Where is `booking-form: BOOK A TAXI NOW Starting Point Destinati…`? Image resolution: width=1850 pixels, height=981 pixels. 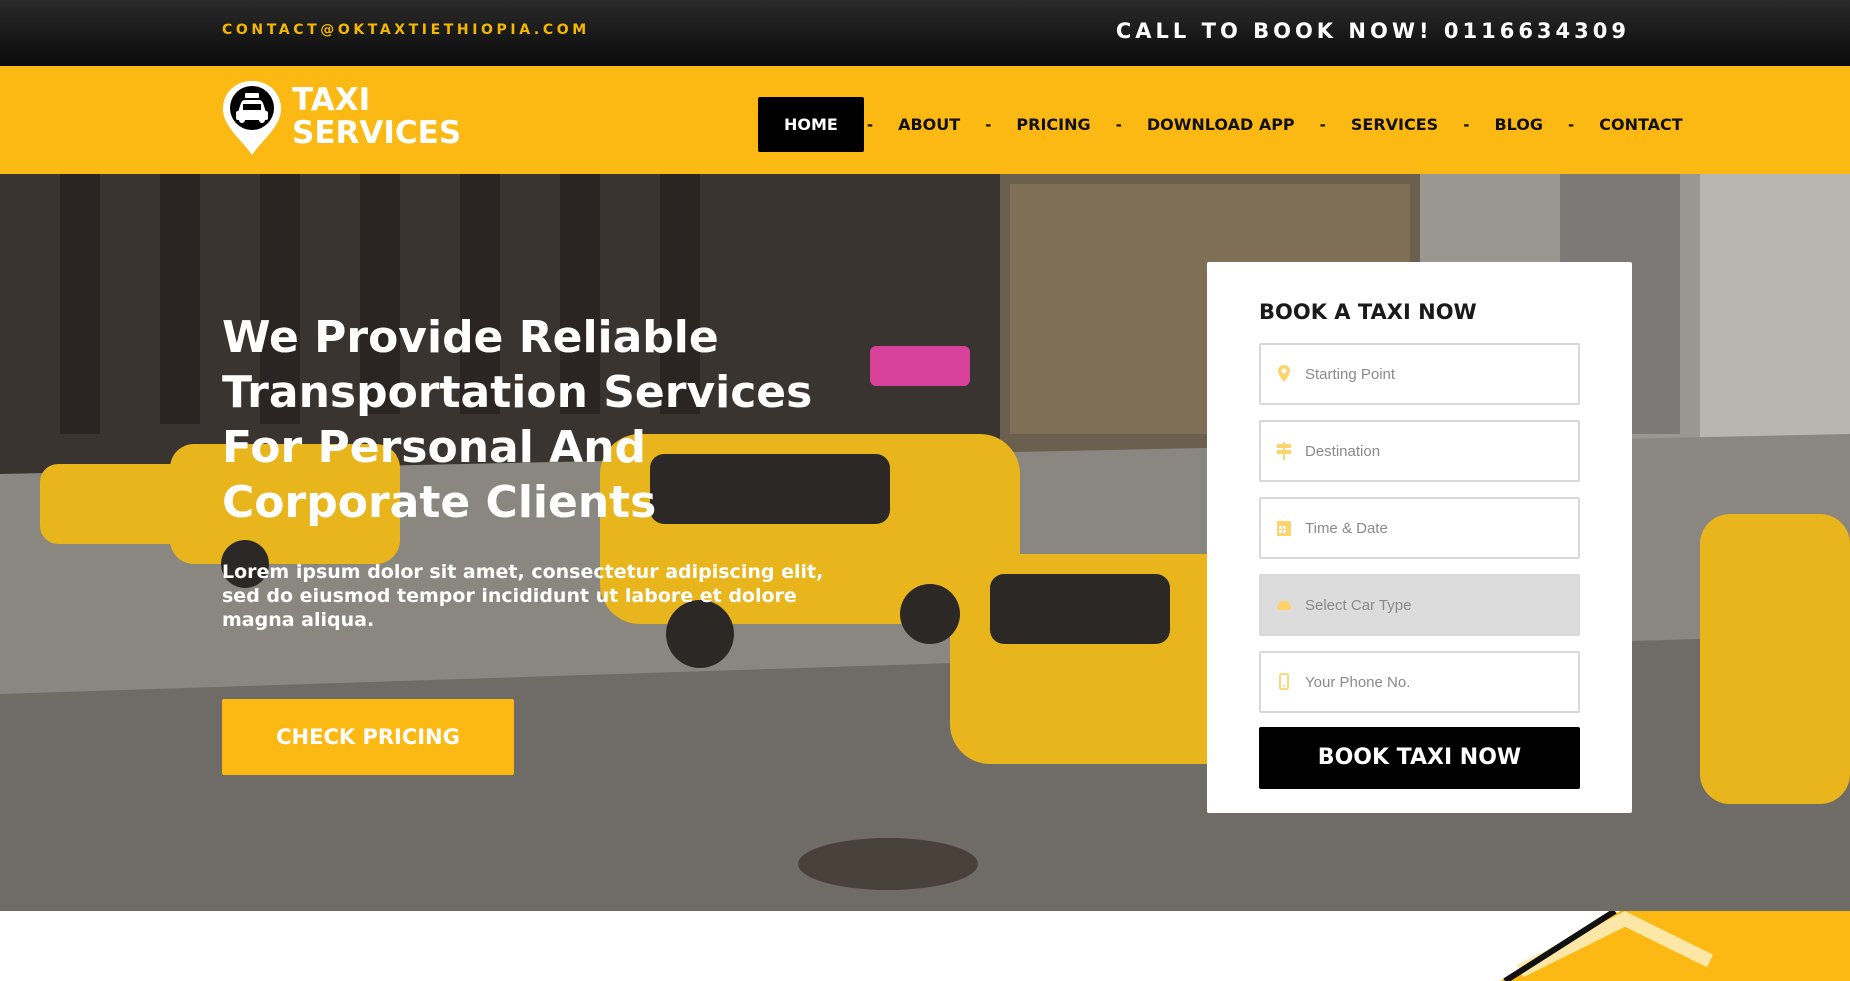 booking-form: BOOK A TAXI NOW Starting Point Destinati… is located at coordinates (1419, 537).